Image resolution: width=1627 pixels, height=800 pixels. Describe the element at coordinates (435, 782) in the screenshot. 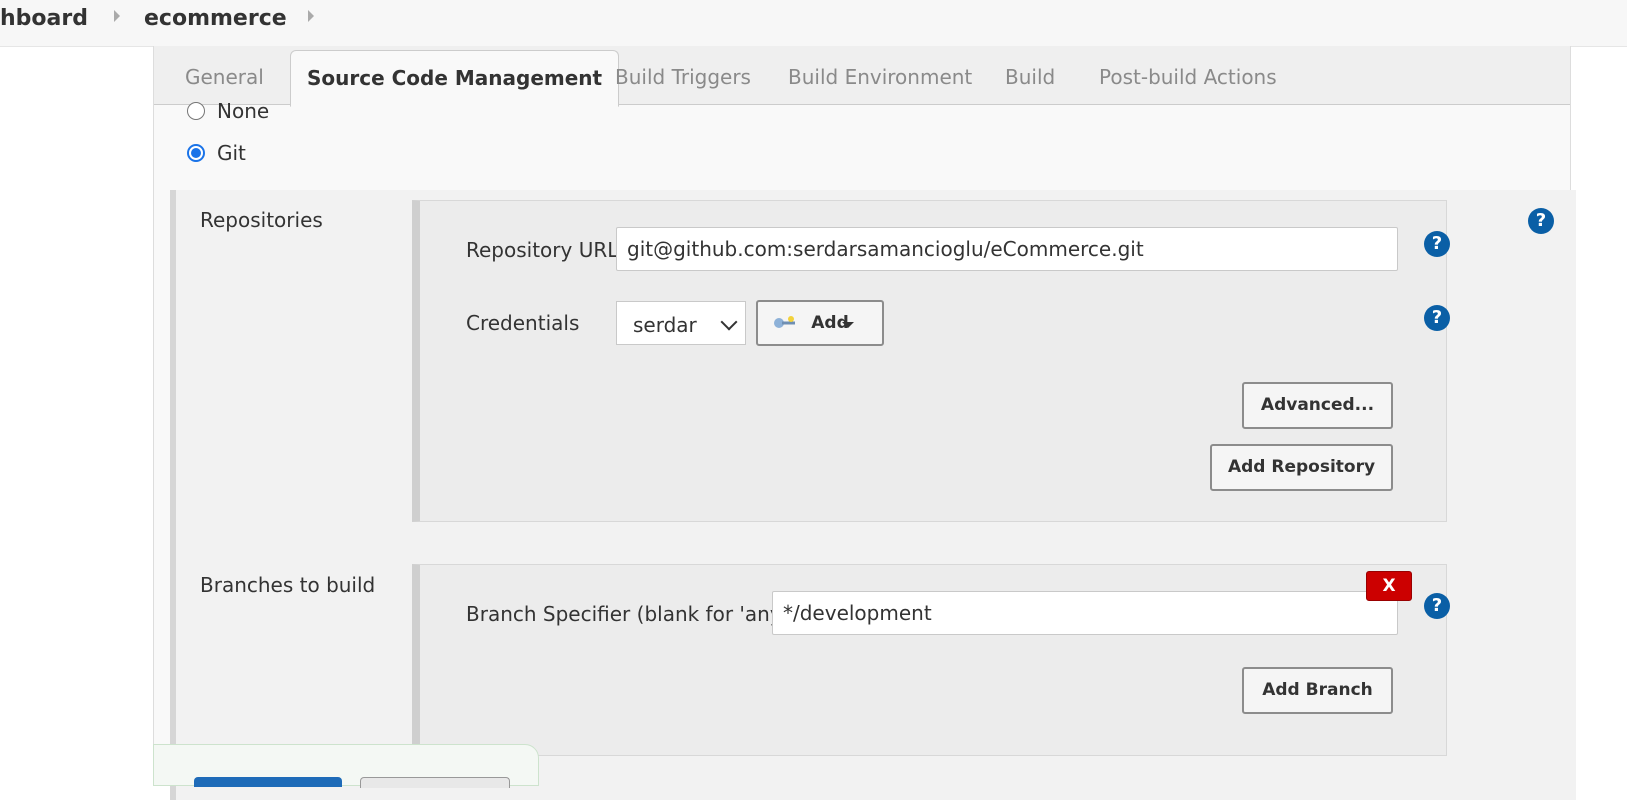

I see `apply-button` at that location.